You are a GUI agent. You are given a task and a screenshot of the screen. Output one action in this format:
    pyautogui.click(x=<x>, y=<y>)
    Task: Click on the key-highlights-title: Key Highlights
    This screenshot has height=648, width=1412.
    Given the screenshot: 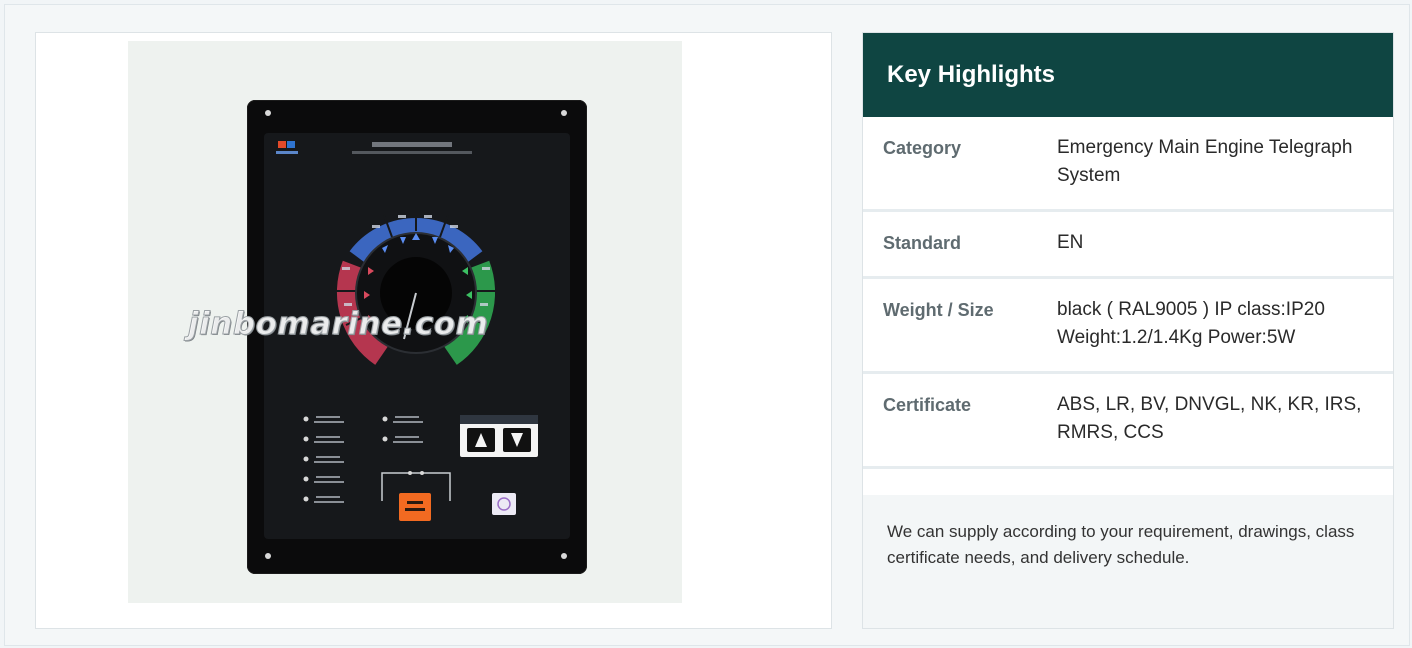 What is the action you would take?
    pyautogui.click(x=971, y=74)
    